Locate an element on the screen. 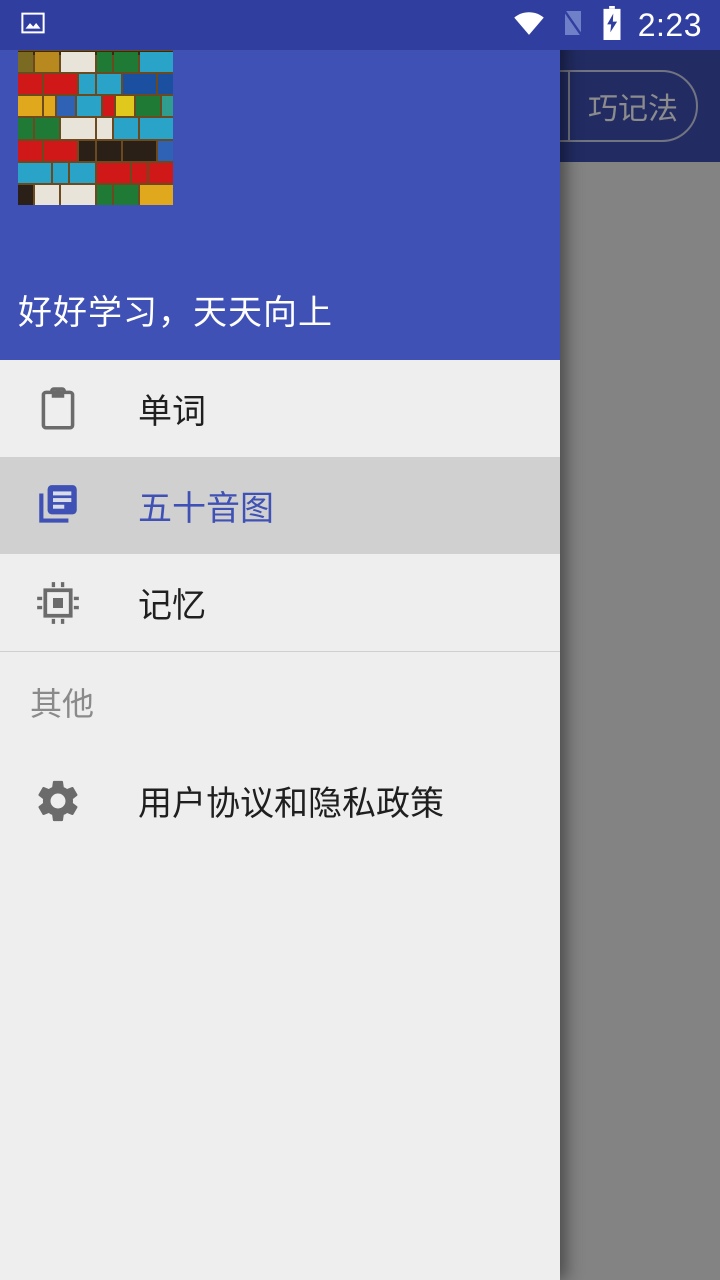 Image resolution: width=720 pixels, height=1280 pixels. status-bar-notifications is located at coordinates (33, 25).